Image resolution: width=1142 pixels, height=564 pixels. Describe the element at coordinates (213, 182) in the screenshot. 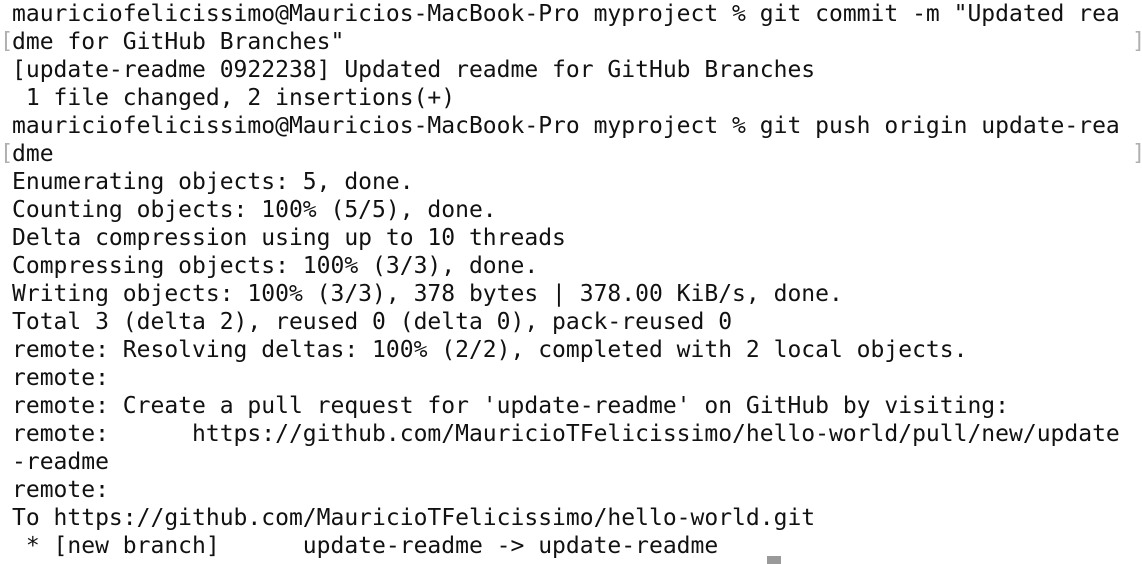

I see `terminal-line: Enumerating objects: 5, done.` at that location.